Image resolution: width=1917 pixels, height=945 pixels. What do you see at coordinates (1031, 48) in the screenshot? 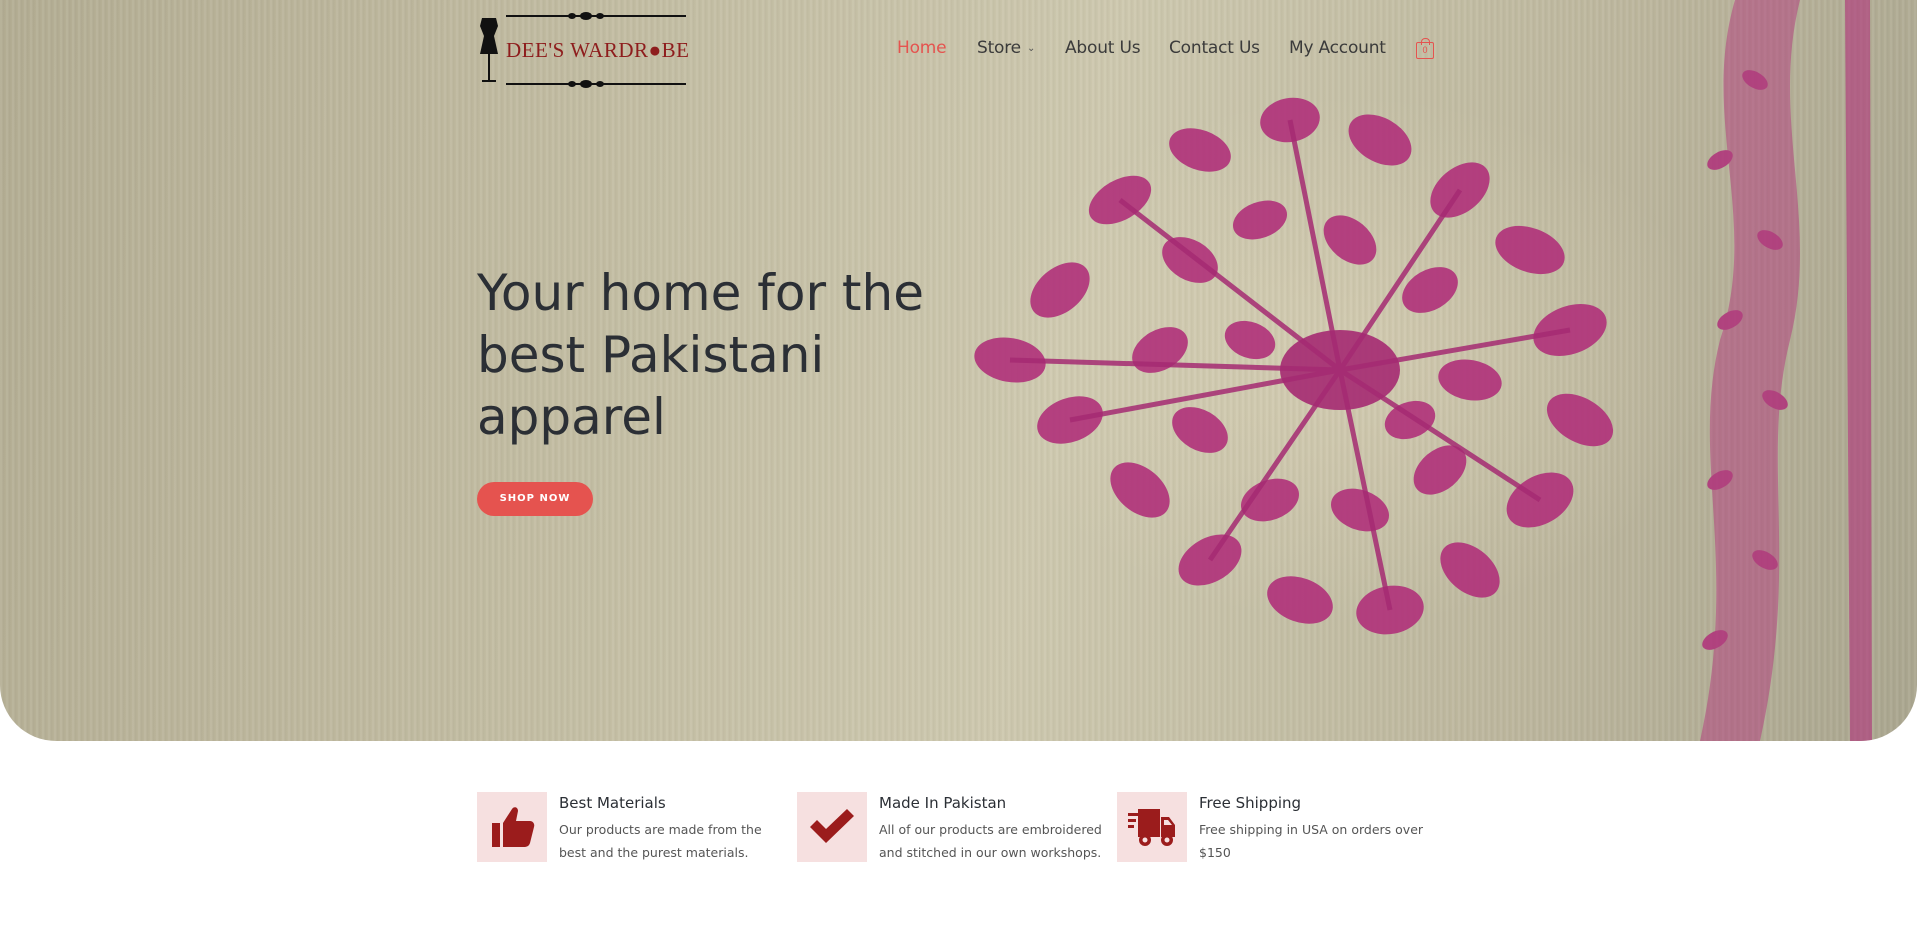
I see `chevron-down-icon: ⌄` at bounding box center [1031, 48].